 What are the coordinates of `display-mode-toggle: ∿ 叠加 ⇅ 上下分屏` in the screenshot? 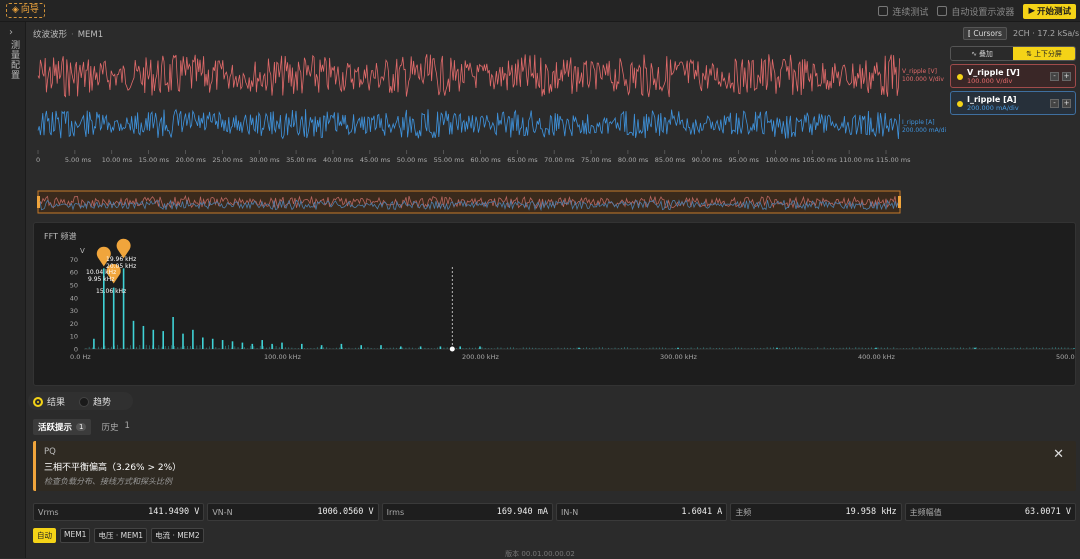 It's located at (1013, 53).